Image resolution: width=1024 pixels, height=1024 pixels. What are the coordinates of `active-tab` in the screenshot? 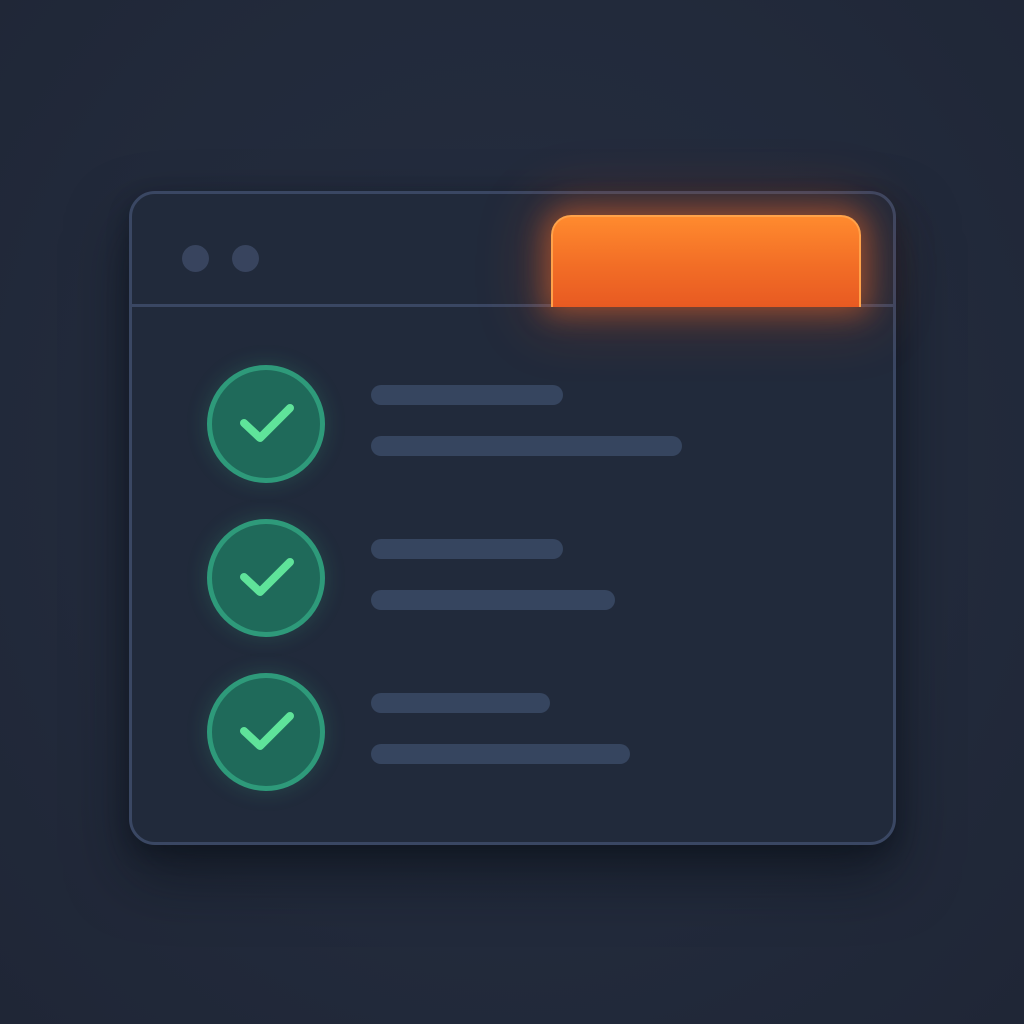 It's located at (706, 261).